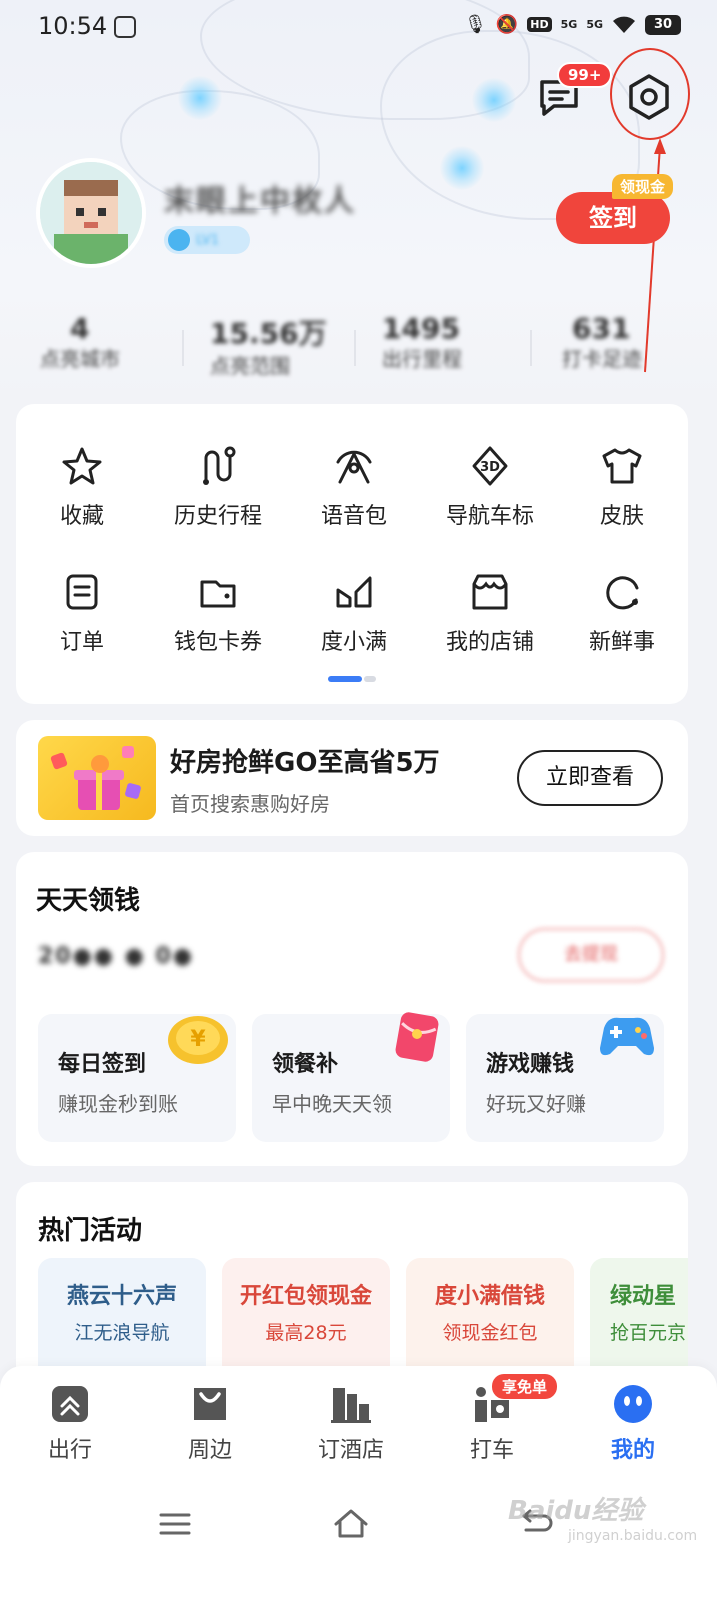  I want to click on stat-lit-cities: 4 点亮城市, so click(80, 342).